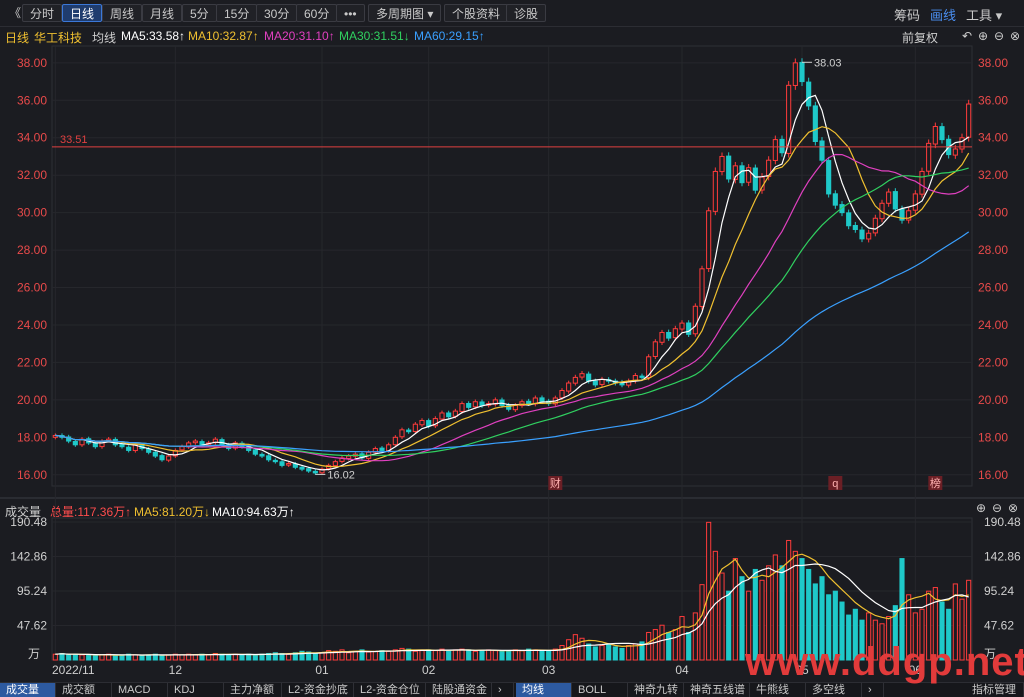  Describe the element at coordinates (140, 690) in the screenshot. I see `bottom-tab-2: MACD` at that location.